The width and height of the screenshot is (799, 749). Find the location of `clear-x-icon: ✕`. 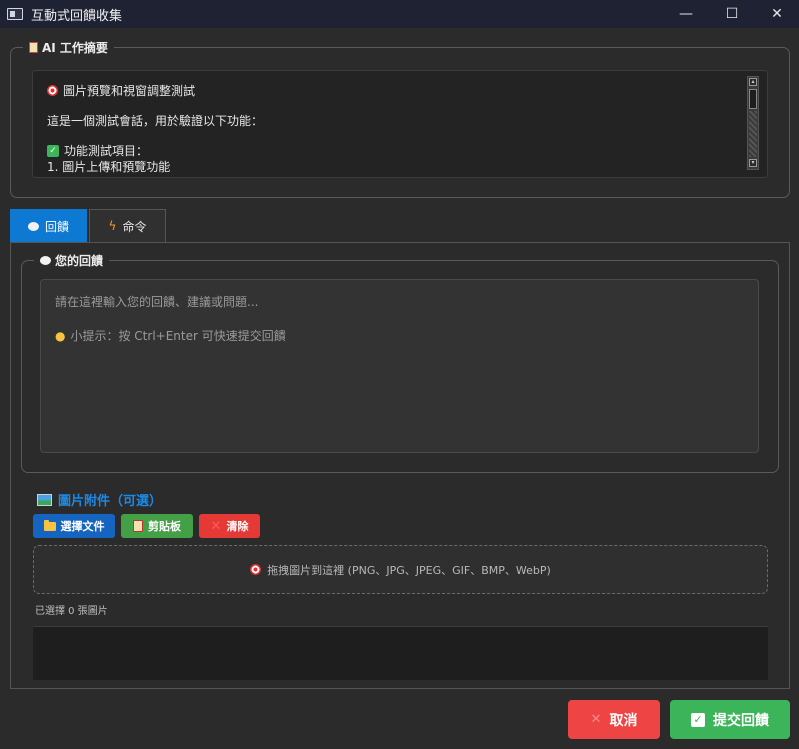

clear-x-icon: ✕ is located at coordinates (216, 526).